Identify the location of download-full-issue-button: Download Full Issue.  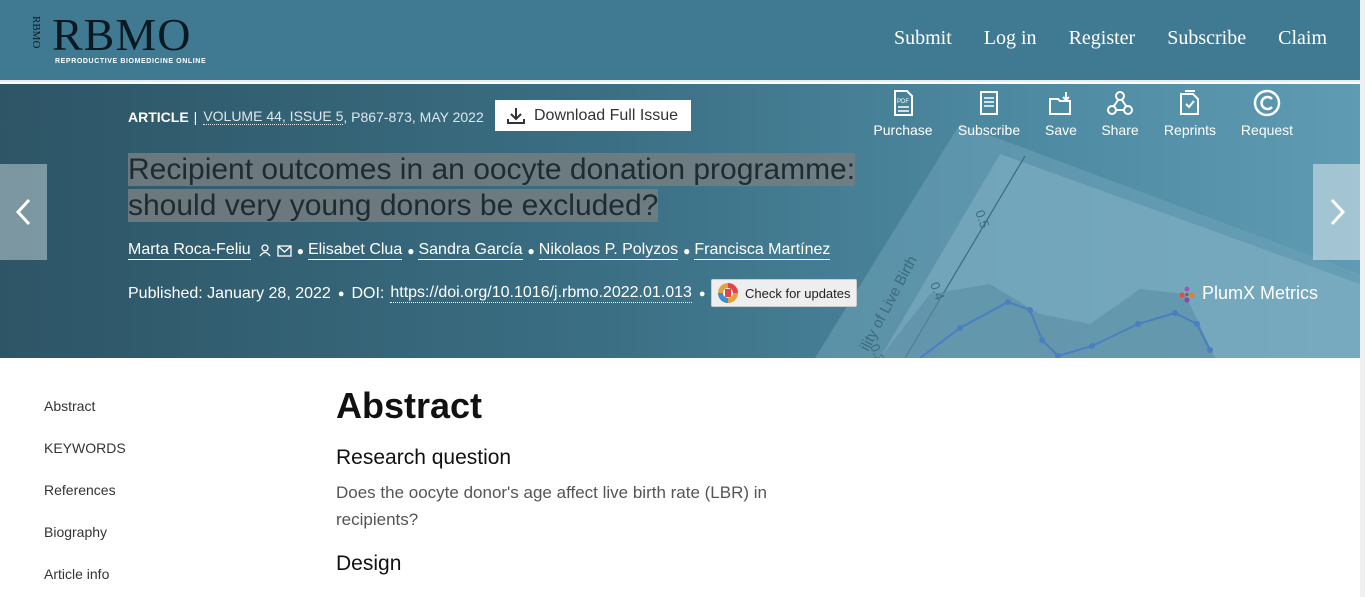
(593, 115).